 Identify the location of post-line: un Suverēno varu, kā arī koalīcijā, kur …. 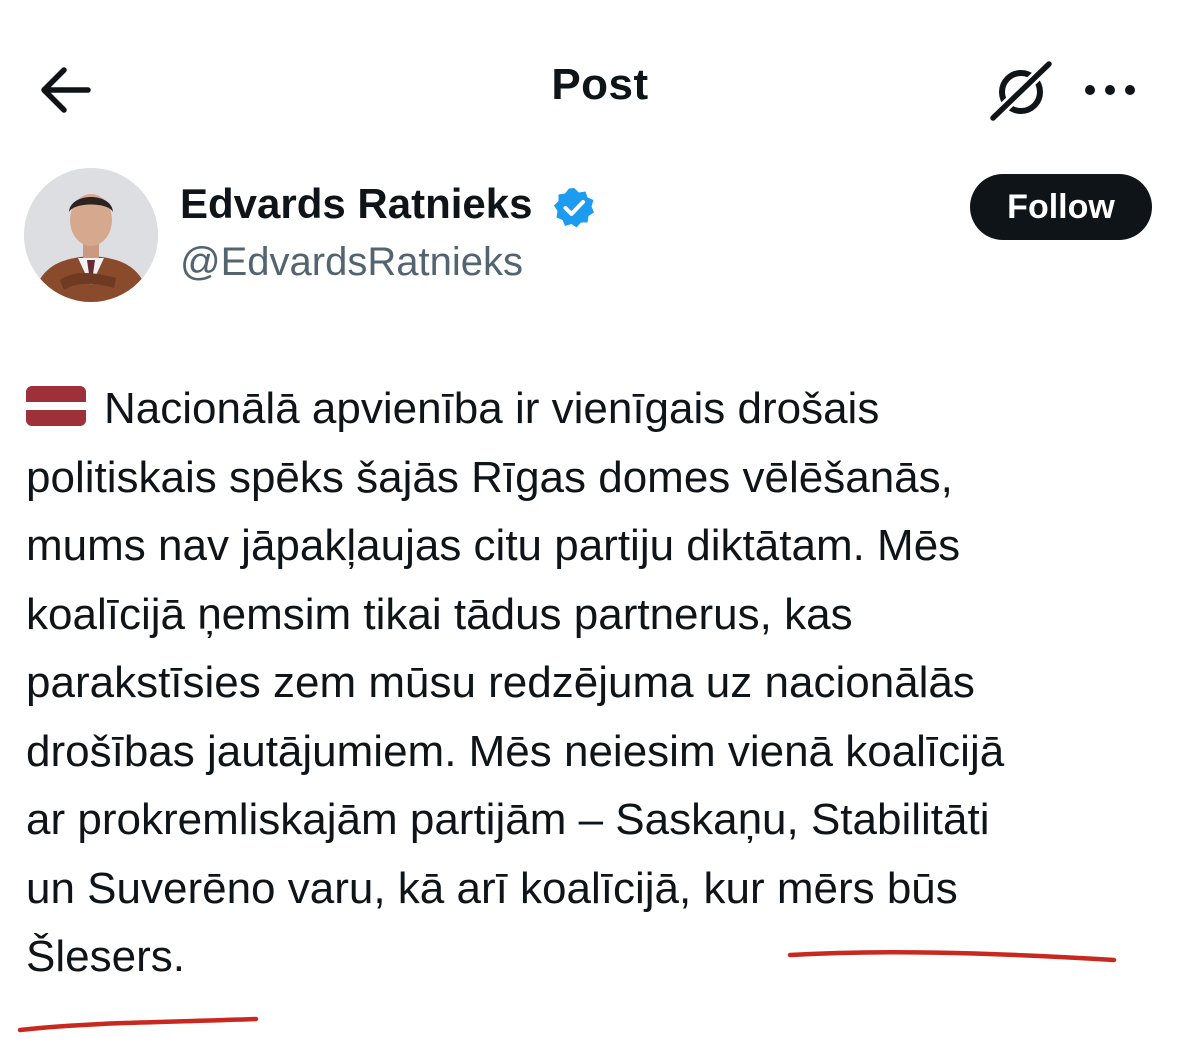
(492, 888).